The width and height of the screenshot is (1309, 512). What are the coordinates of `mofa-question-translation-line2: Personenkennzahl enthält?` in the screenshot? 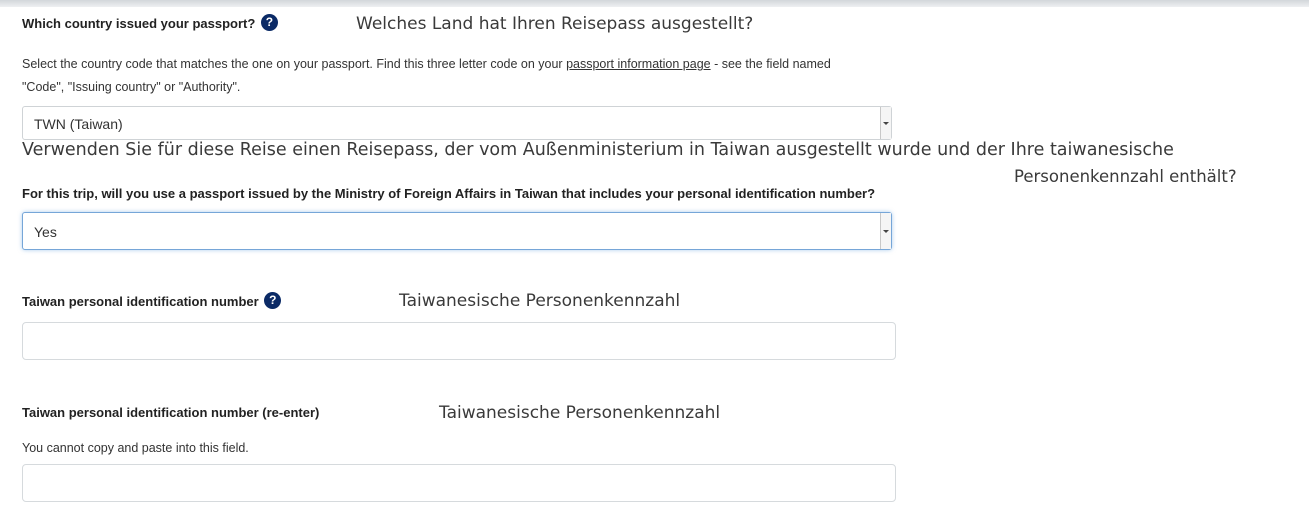 It's located at (1125, 176).